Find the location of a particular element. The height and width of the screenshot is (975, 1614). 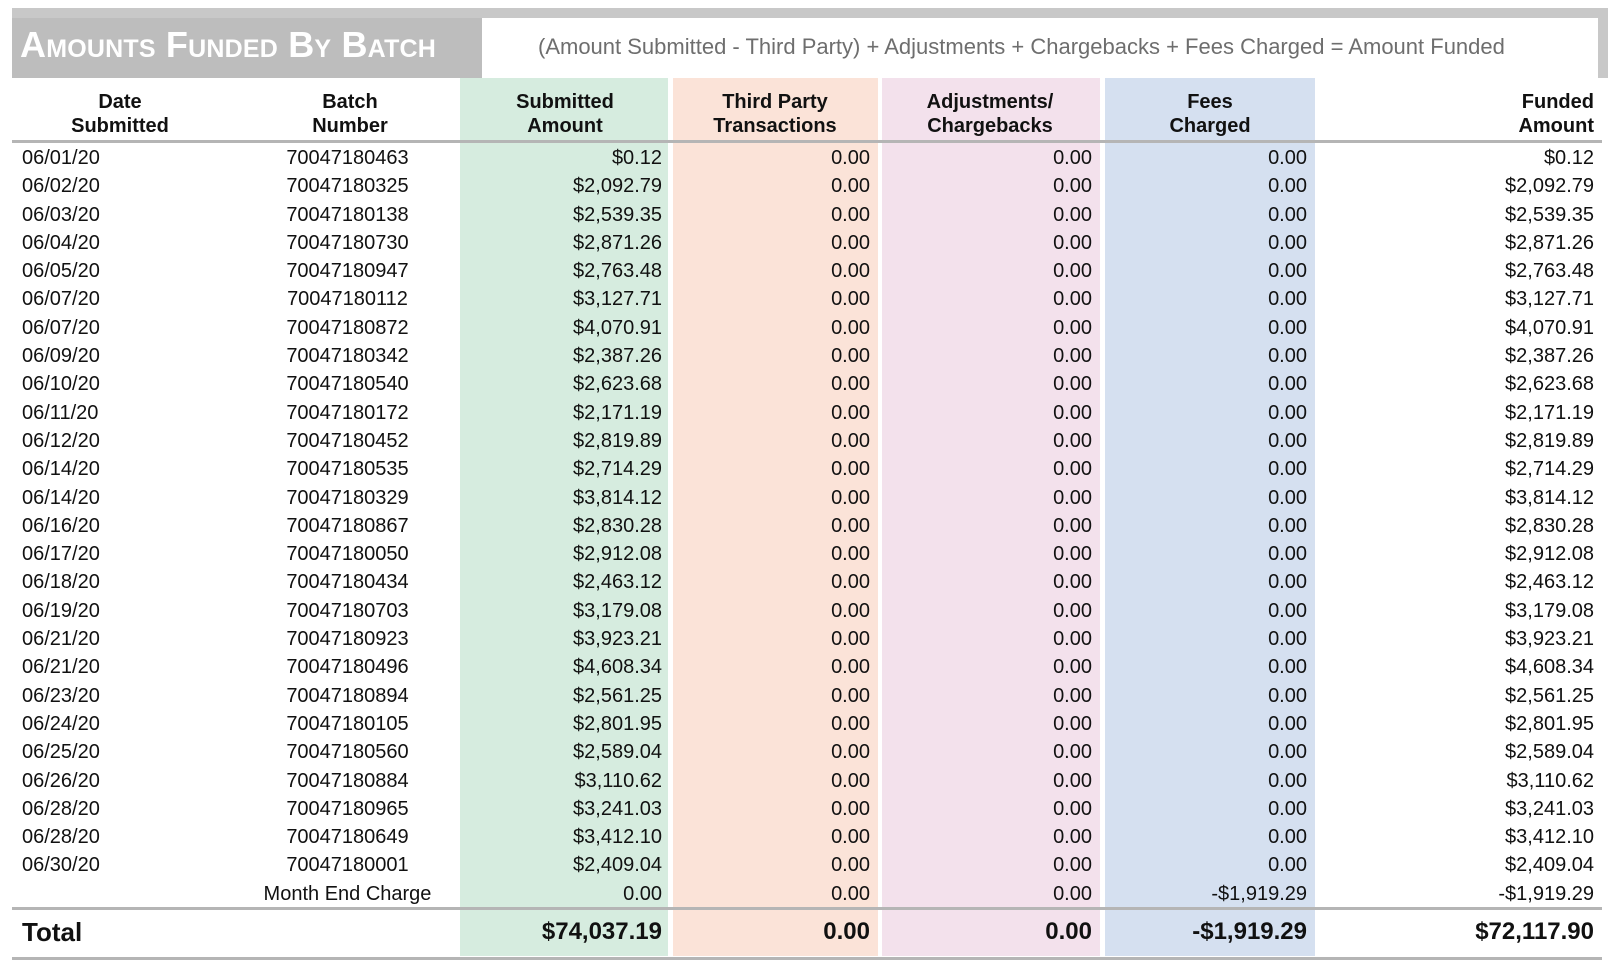

right-border is located at coordinates (1603, 43).